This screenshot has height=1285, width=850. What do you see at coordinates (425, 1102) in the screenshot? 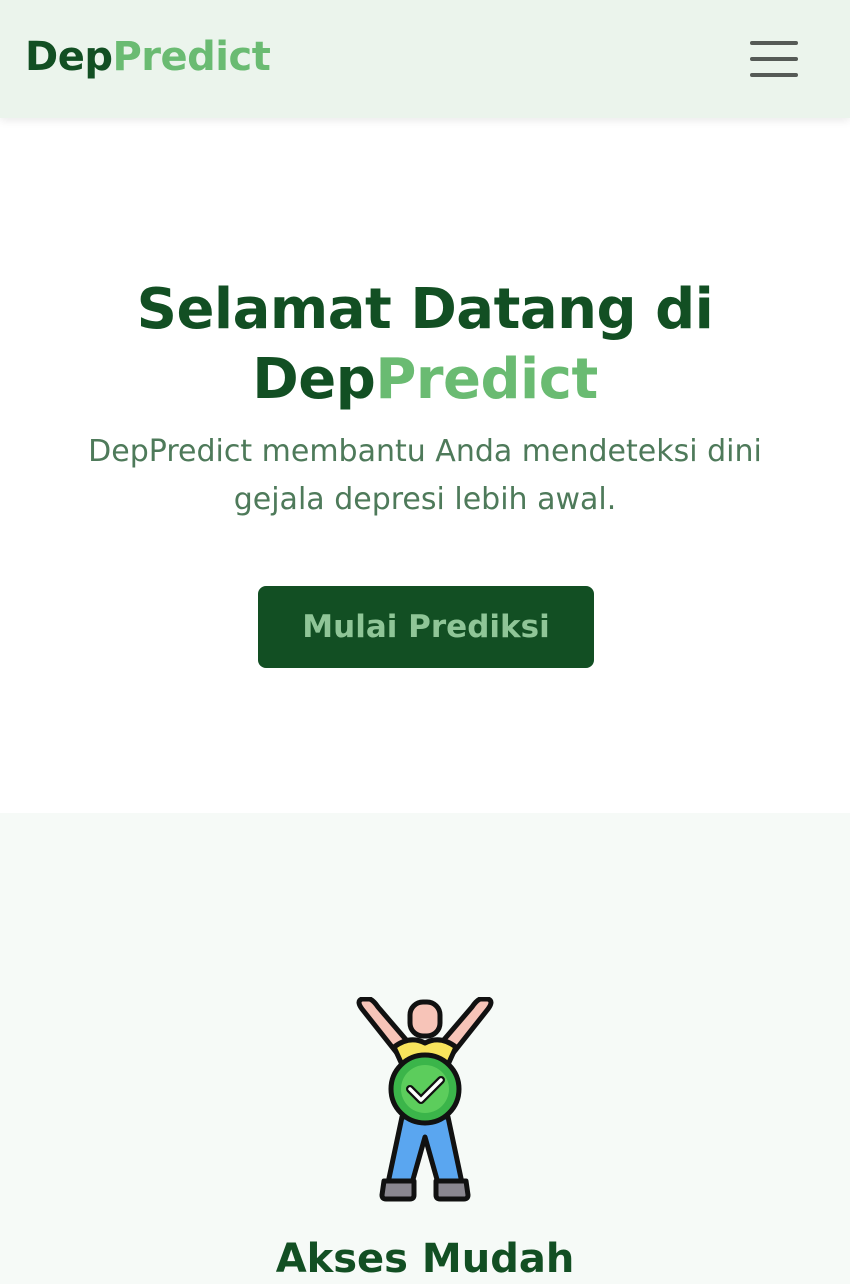
I see `person-checkmark-icon` at bounding box center [425, 1102].